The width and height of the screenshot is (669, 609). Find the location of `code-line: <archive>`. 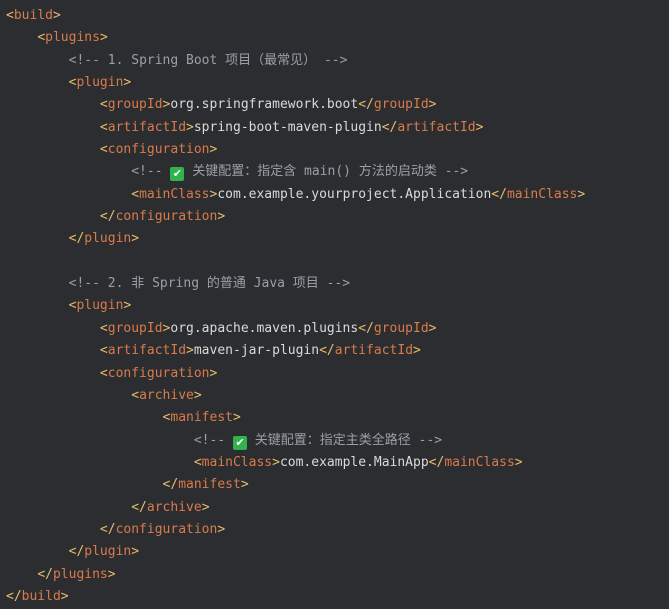

code-line: <archive> is located at coordinates (295, 396).